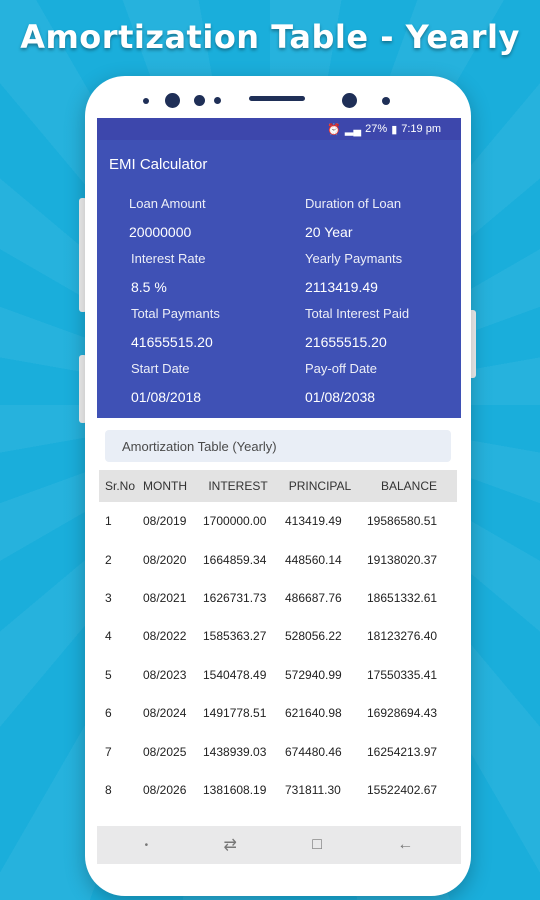 This screenshot has height=900, width=540. What do you see at coordinates (235, 674) in the screenshot?
I see `cell-interest: 1540478.49` at bounding box center [235, 674].